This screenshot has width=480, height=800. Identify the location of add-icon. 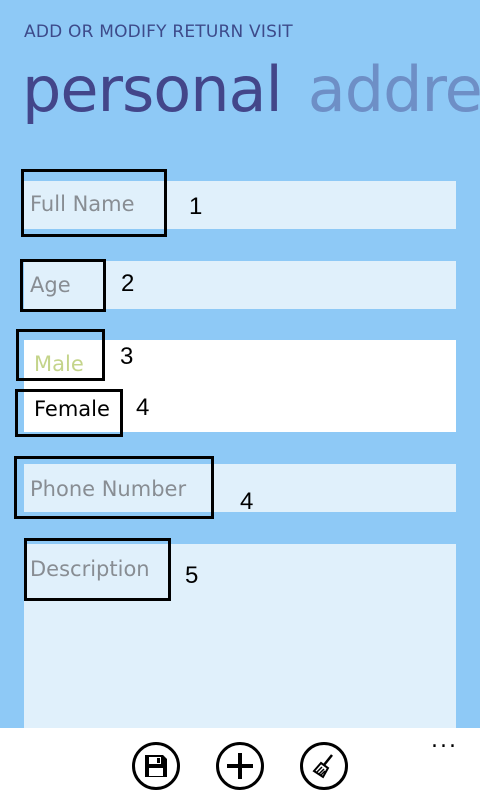
(240, 766).